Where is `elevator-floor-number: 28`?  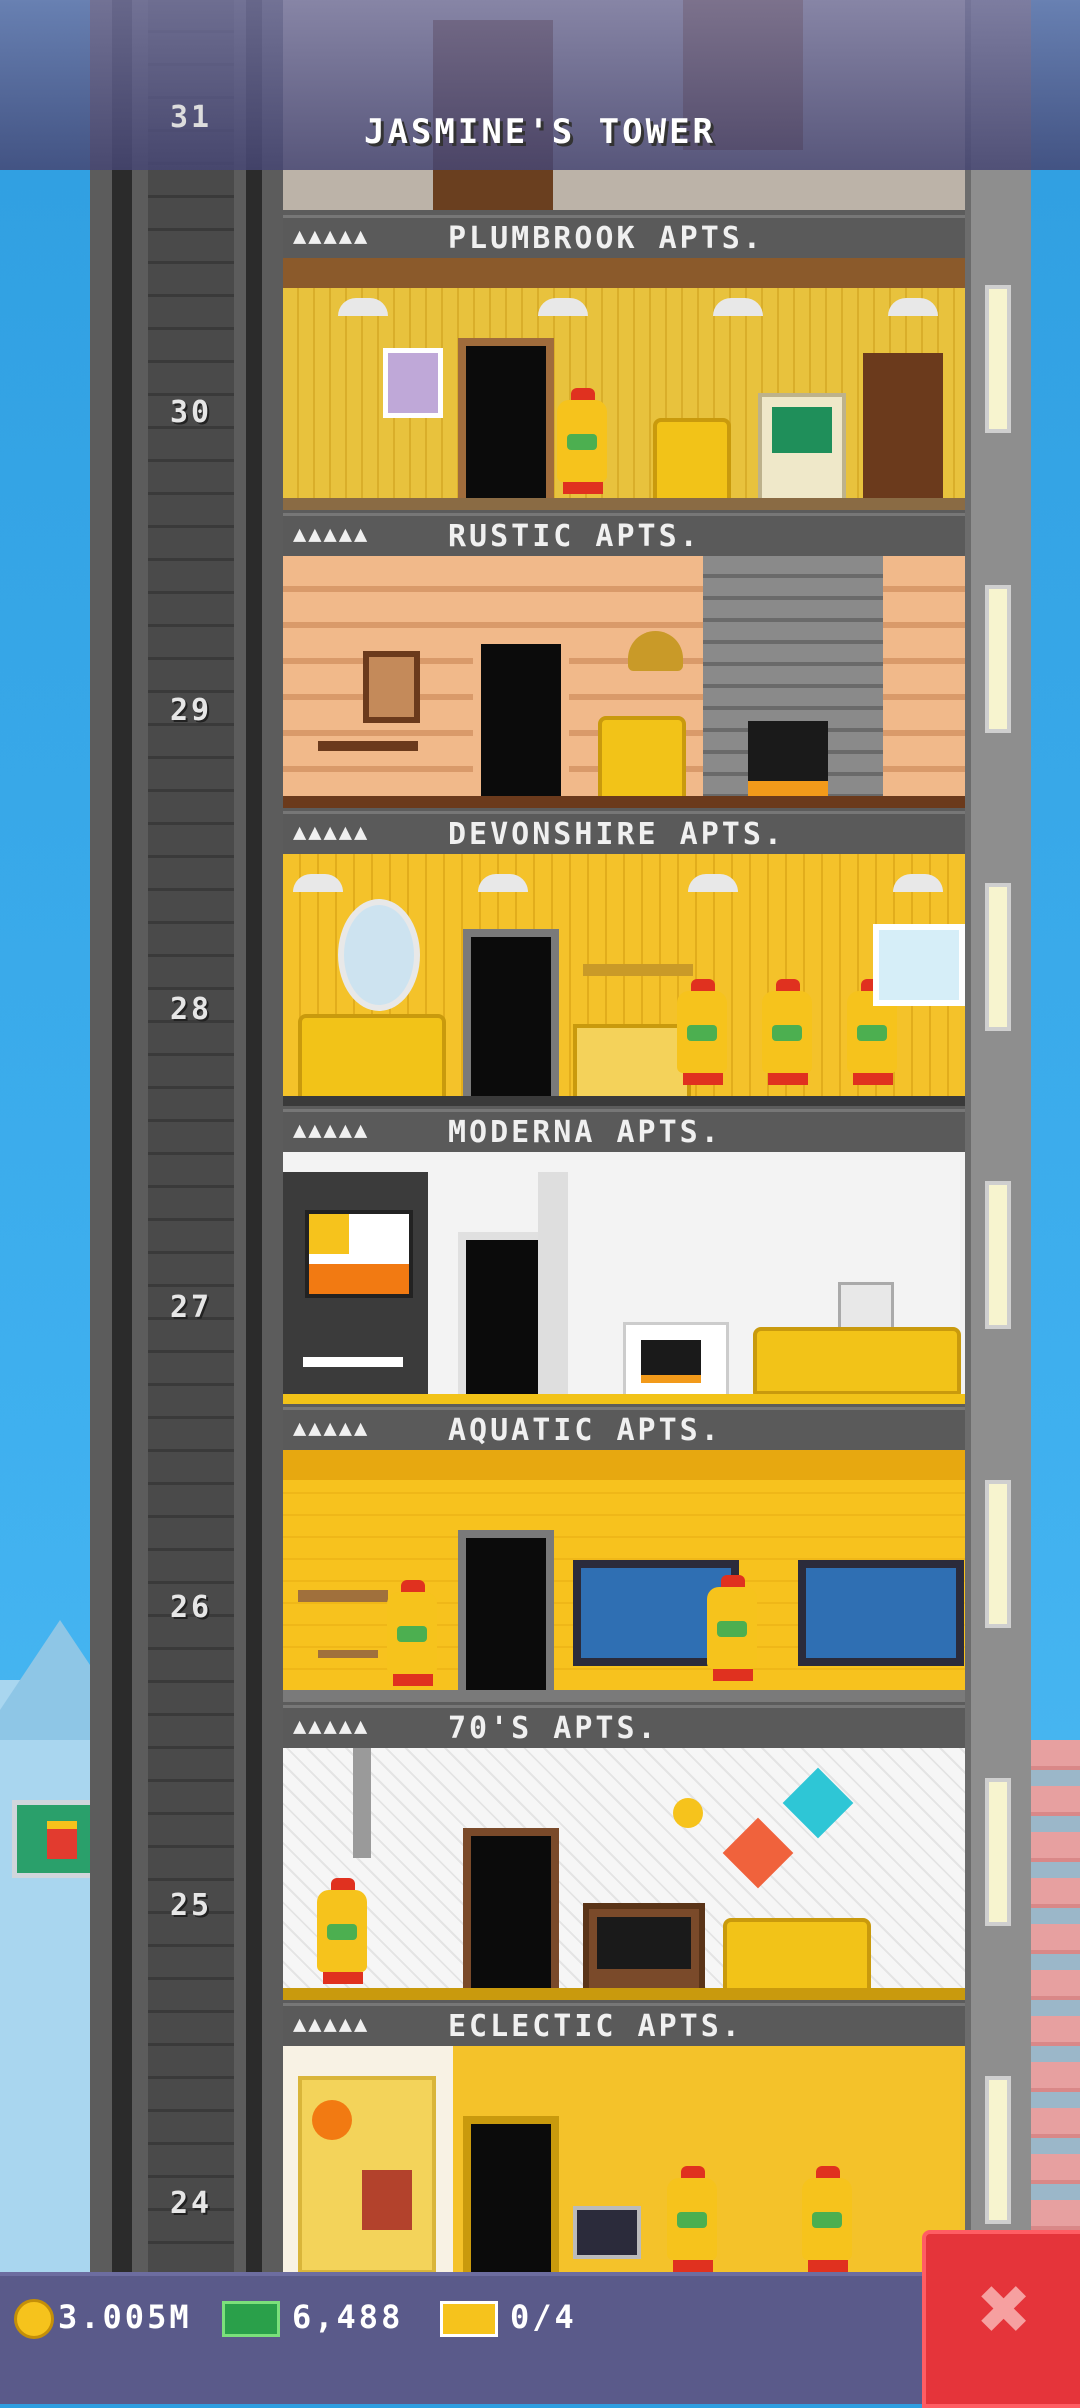 elevator-floor-number: 28 is located at coordinates (191, 1009).